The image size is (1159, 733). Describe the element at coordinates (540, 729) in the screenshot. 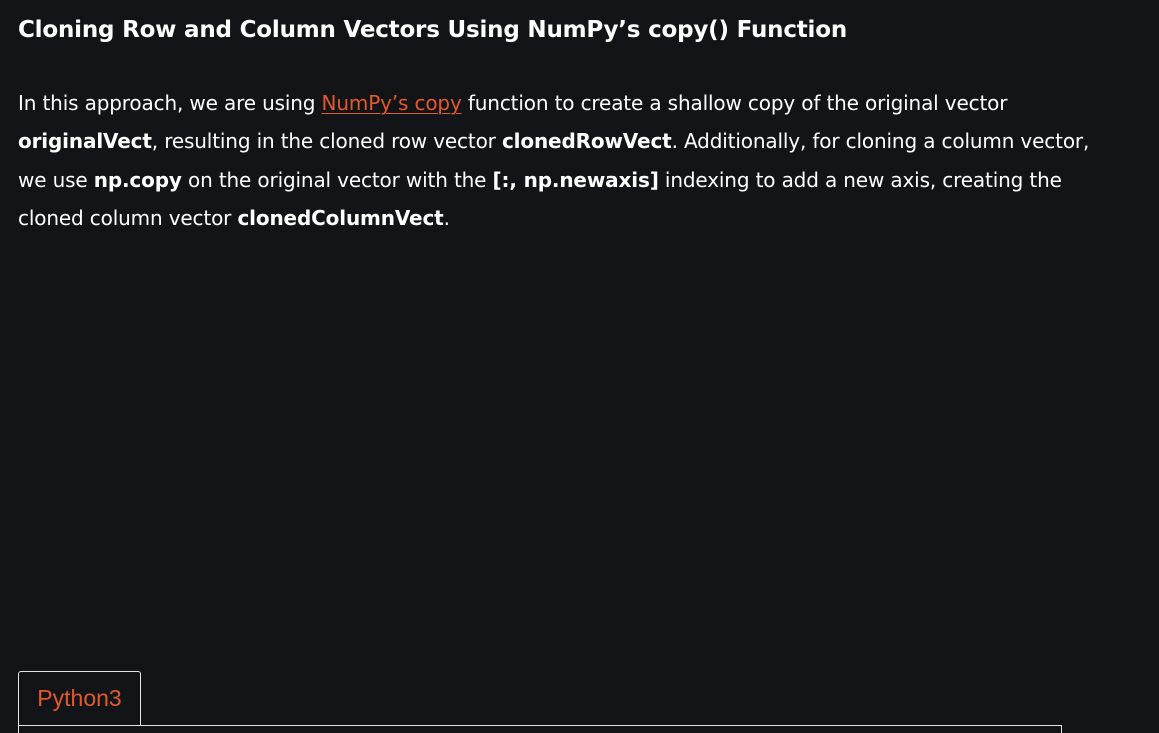

I see `code-block` at that location.